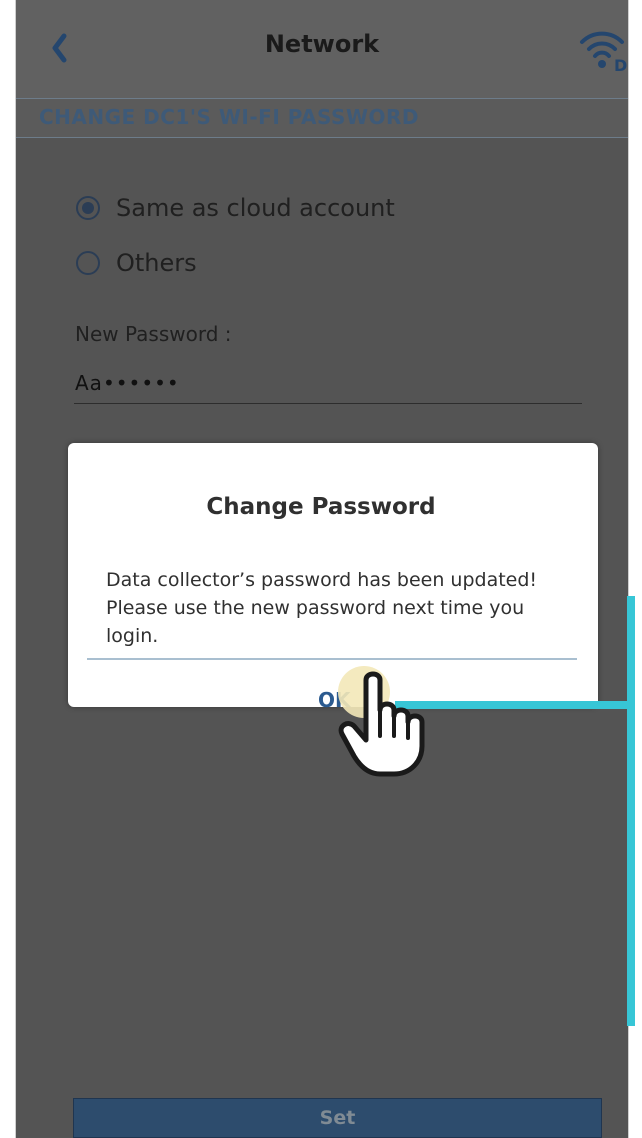  What do you see at coordinates (153, 334) in the screenshot?
I see `new-password-label: New Password :` at bounding box center [153, 334].